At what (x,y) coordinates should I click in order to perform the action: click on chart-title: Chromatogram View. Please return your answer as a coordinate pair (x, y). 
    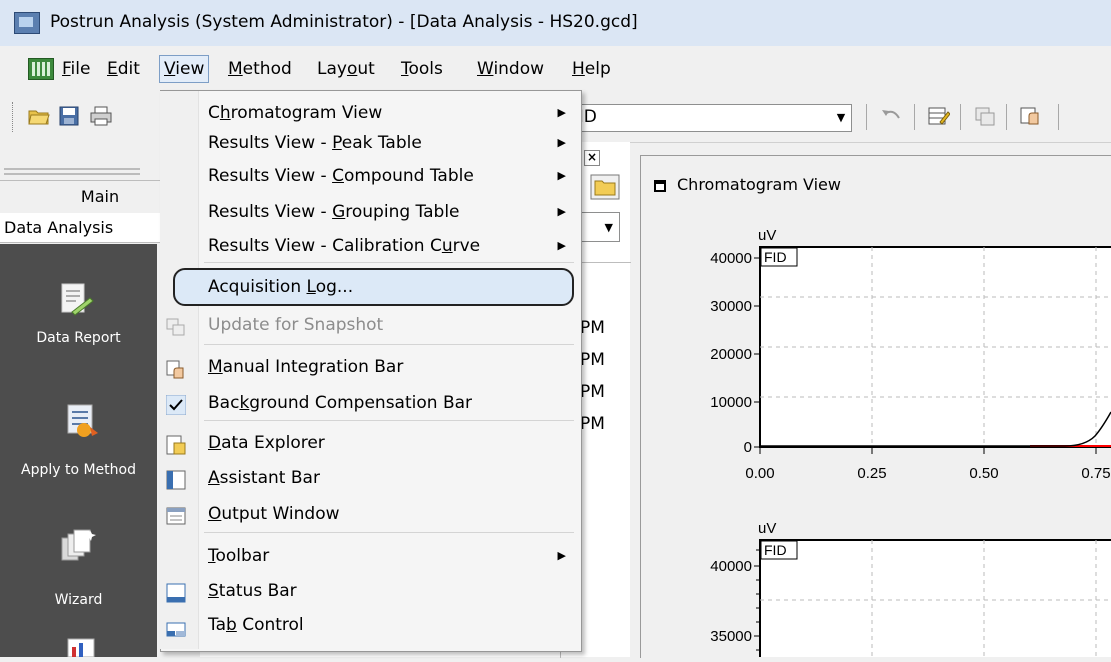
    Looking at the image, I should click on (759, 184).